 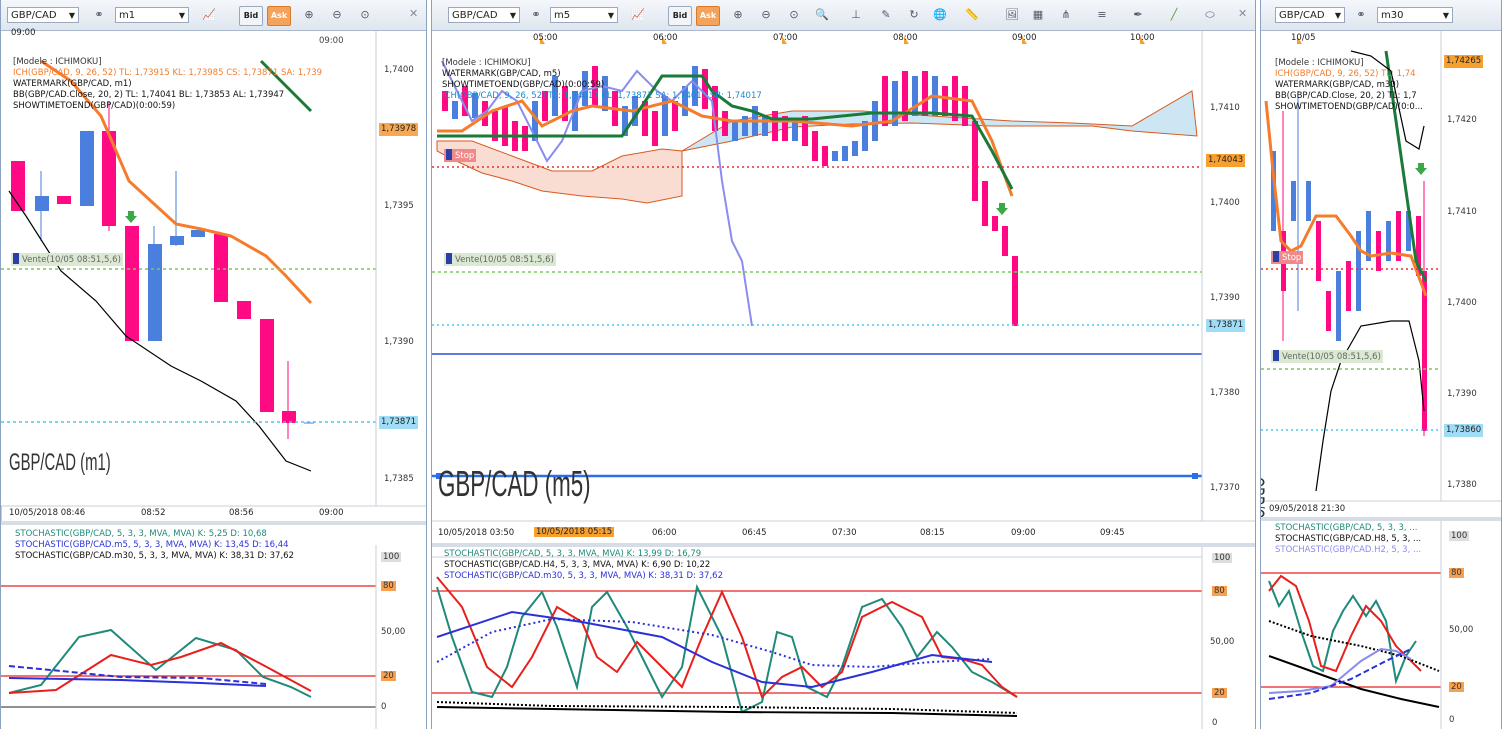 I want to click on edit-icon: ✎, so click(x=886, y=15).